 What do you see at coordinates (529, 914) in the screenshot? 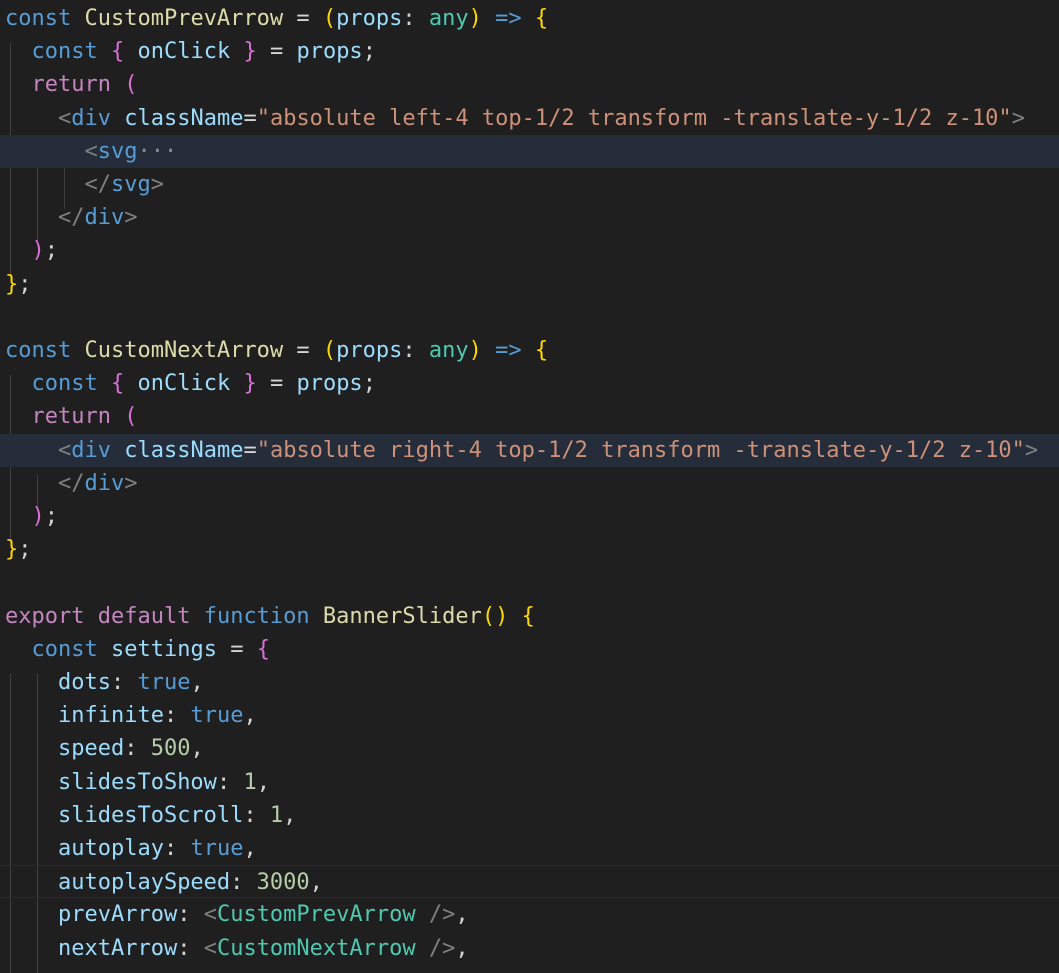
I see `code-line: prevArrow: <CustomPrevArrow />,` at bounding box center [529, 914].